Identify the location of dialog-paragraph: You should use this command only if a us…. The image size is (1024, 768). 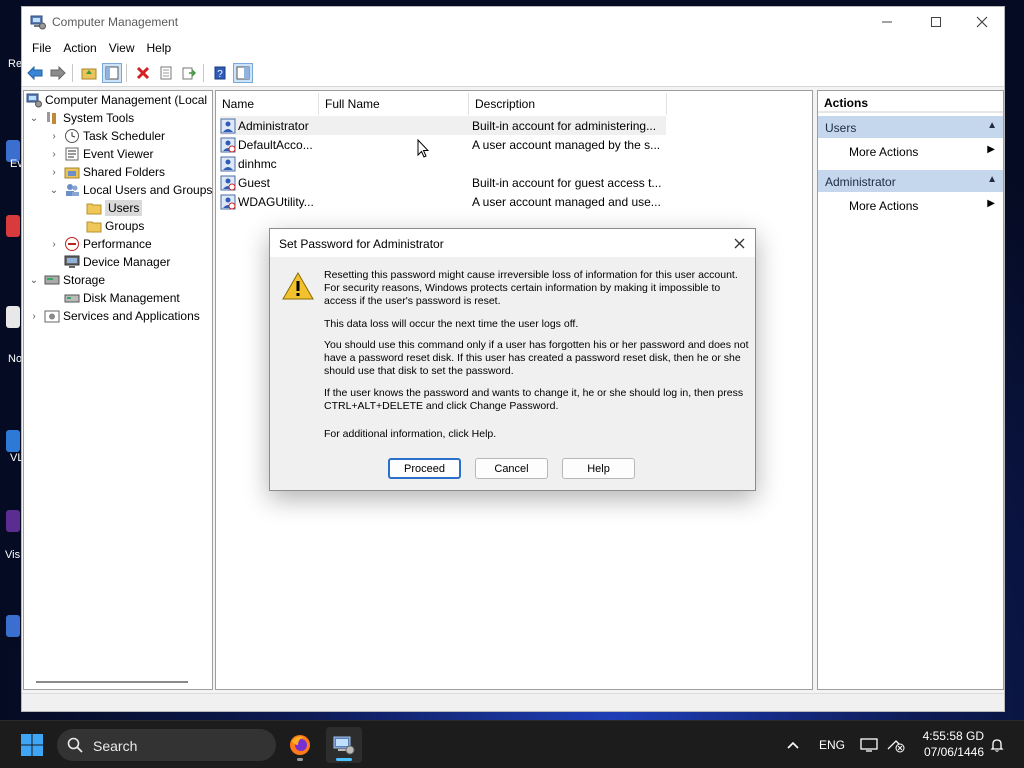
(536, 358).